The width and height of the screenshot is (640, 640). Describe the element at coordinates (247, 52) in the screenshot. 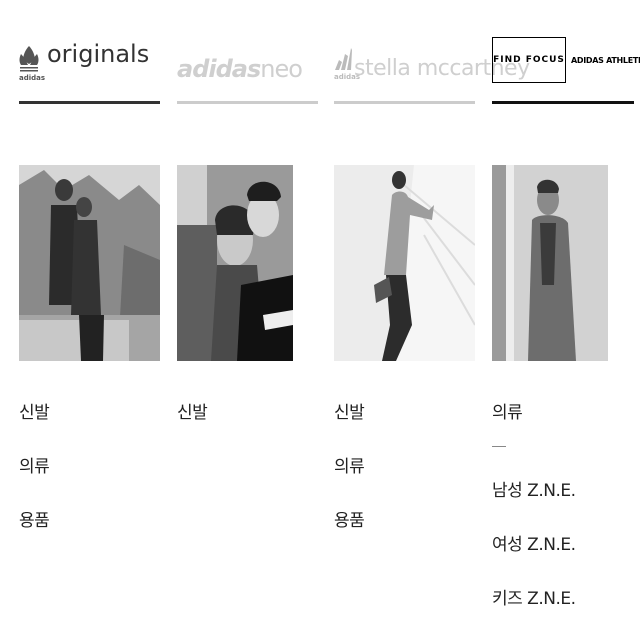

I see `brand-header-neo: adidasneo` at that location.